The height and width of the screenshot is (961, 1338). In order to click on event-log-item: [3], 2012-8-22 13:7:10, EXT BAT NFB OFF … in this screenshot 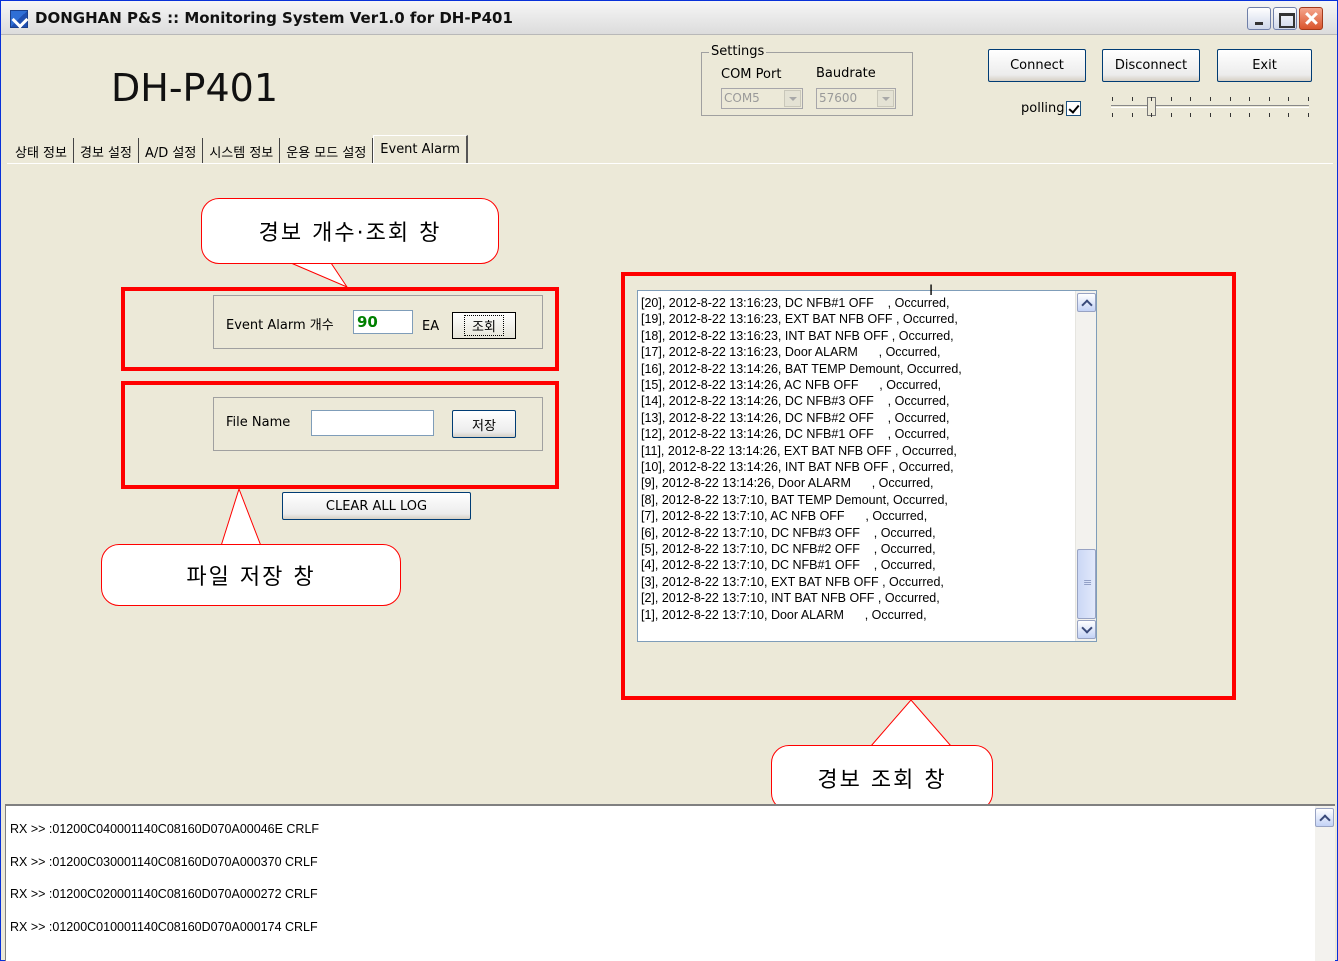, I will do `click(792, 582)`.